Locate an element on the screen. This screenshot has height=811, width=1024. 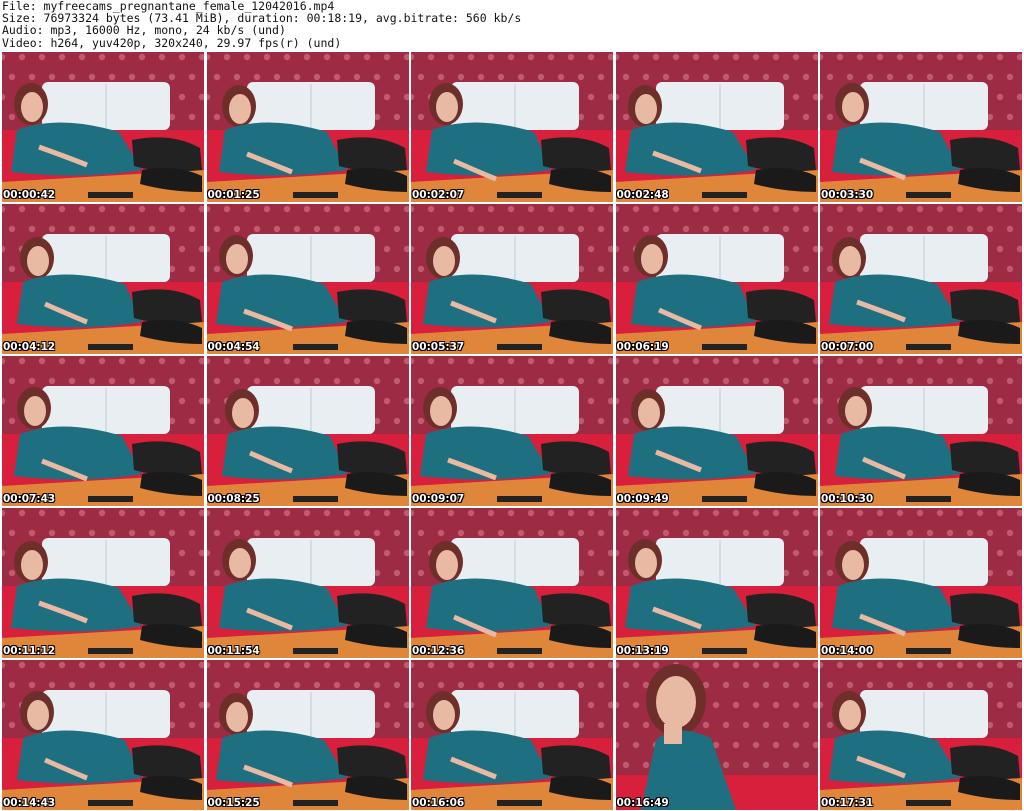
video-thumbnail: 00:00:42 is located at coordinates (103, 127).